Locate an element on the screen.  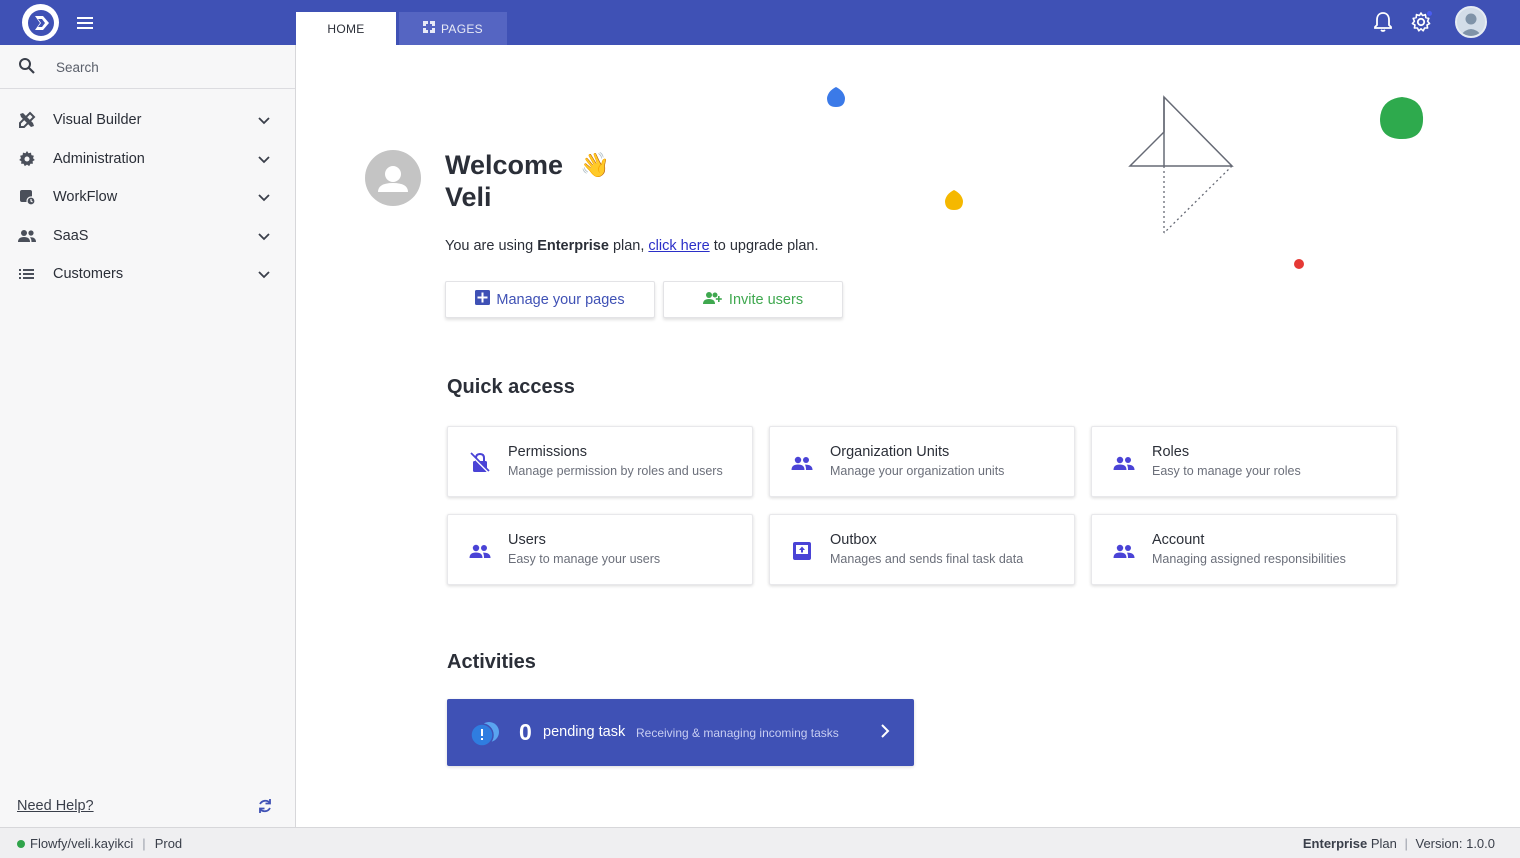
online-status-dot is located at coordinates (21, 843).